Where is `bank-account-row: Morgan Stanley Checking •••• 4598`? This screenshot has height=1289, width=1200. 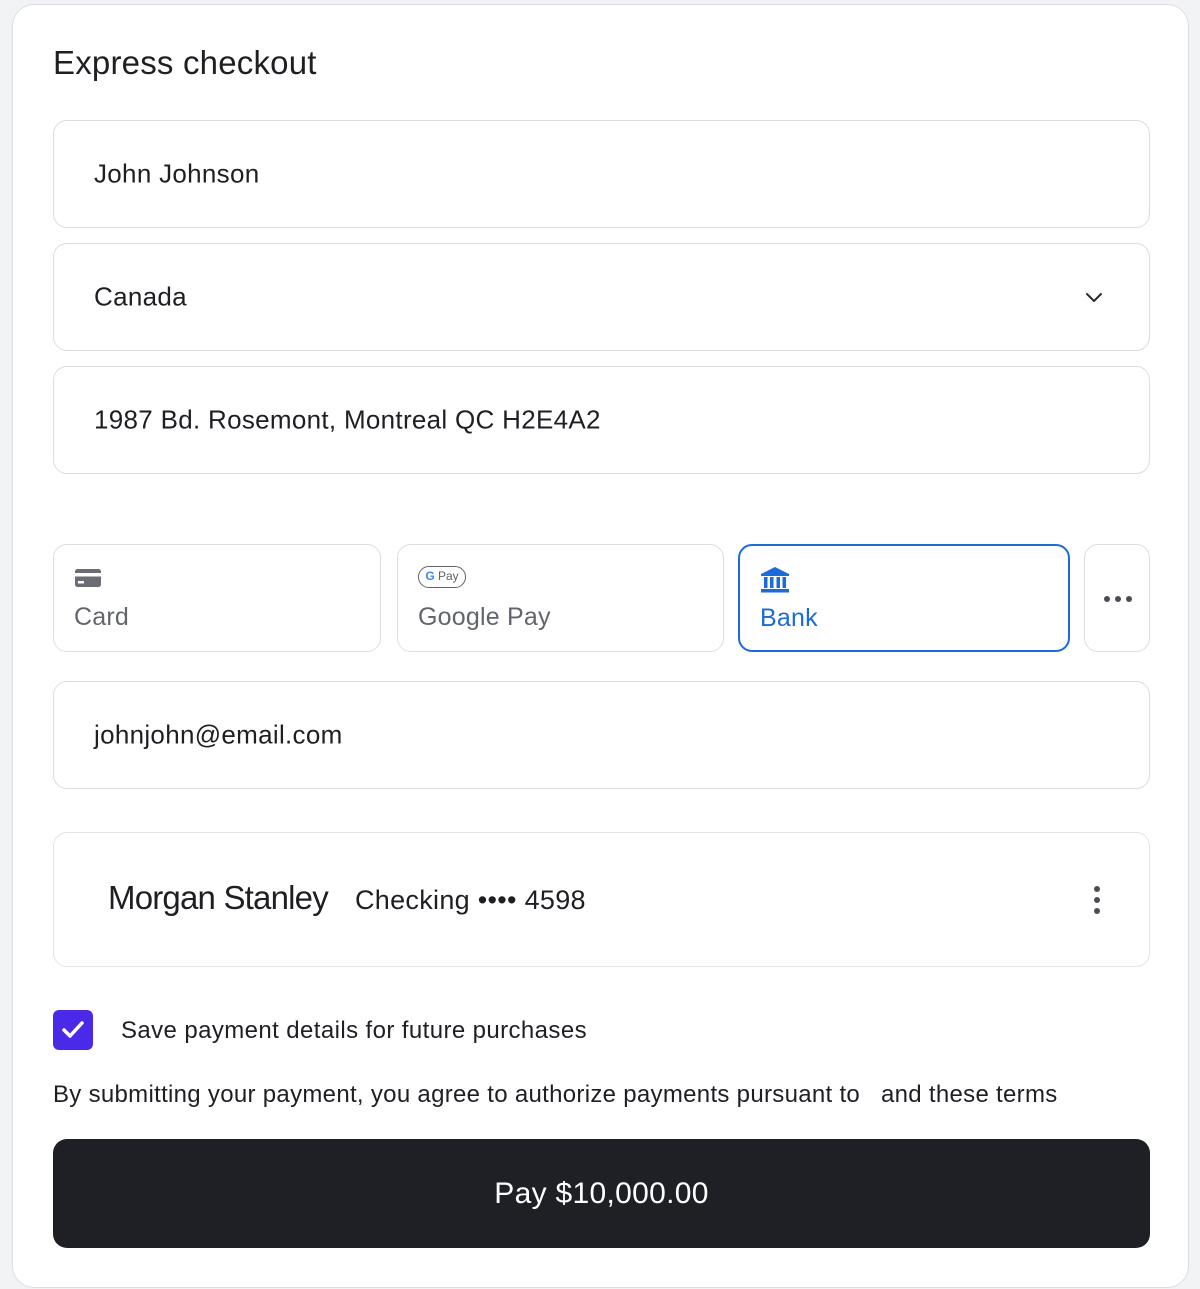
bank-account-row: Morgan Stanley Checking •••• 4598 is located at coordinates (601, 899).